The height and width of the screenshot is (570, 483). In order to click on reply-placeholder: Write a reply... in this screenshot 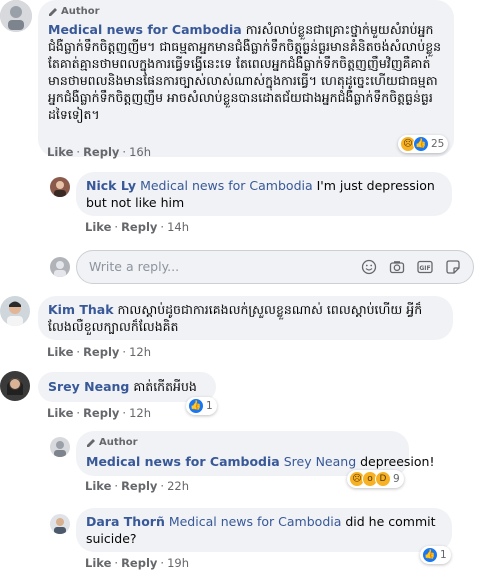, I will do `click(134, 266)`.